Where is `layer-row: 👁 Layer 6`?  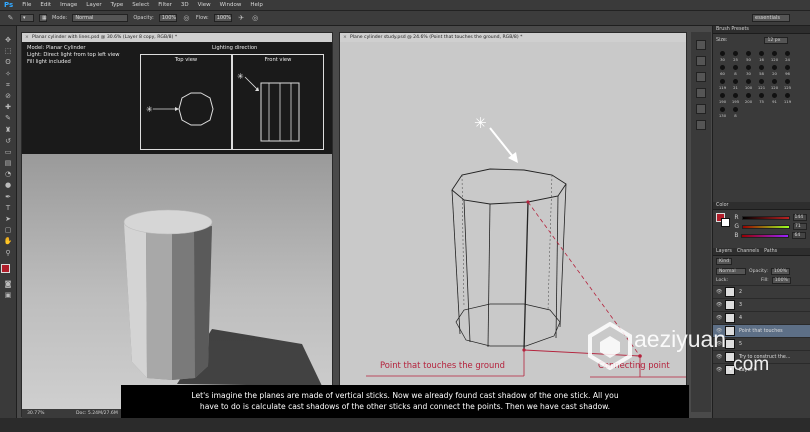
layer-row: 👁 Layer 6 is located at coordinates (761, 369).